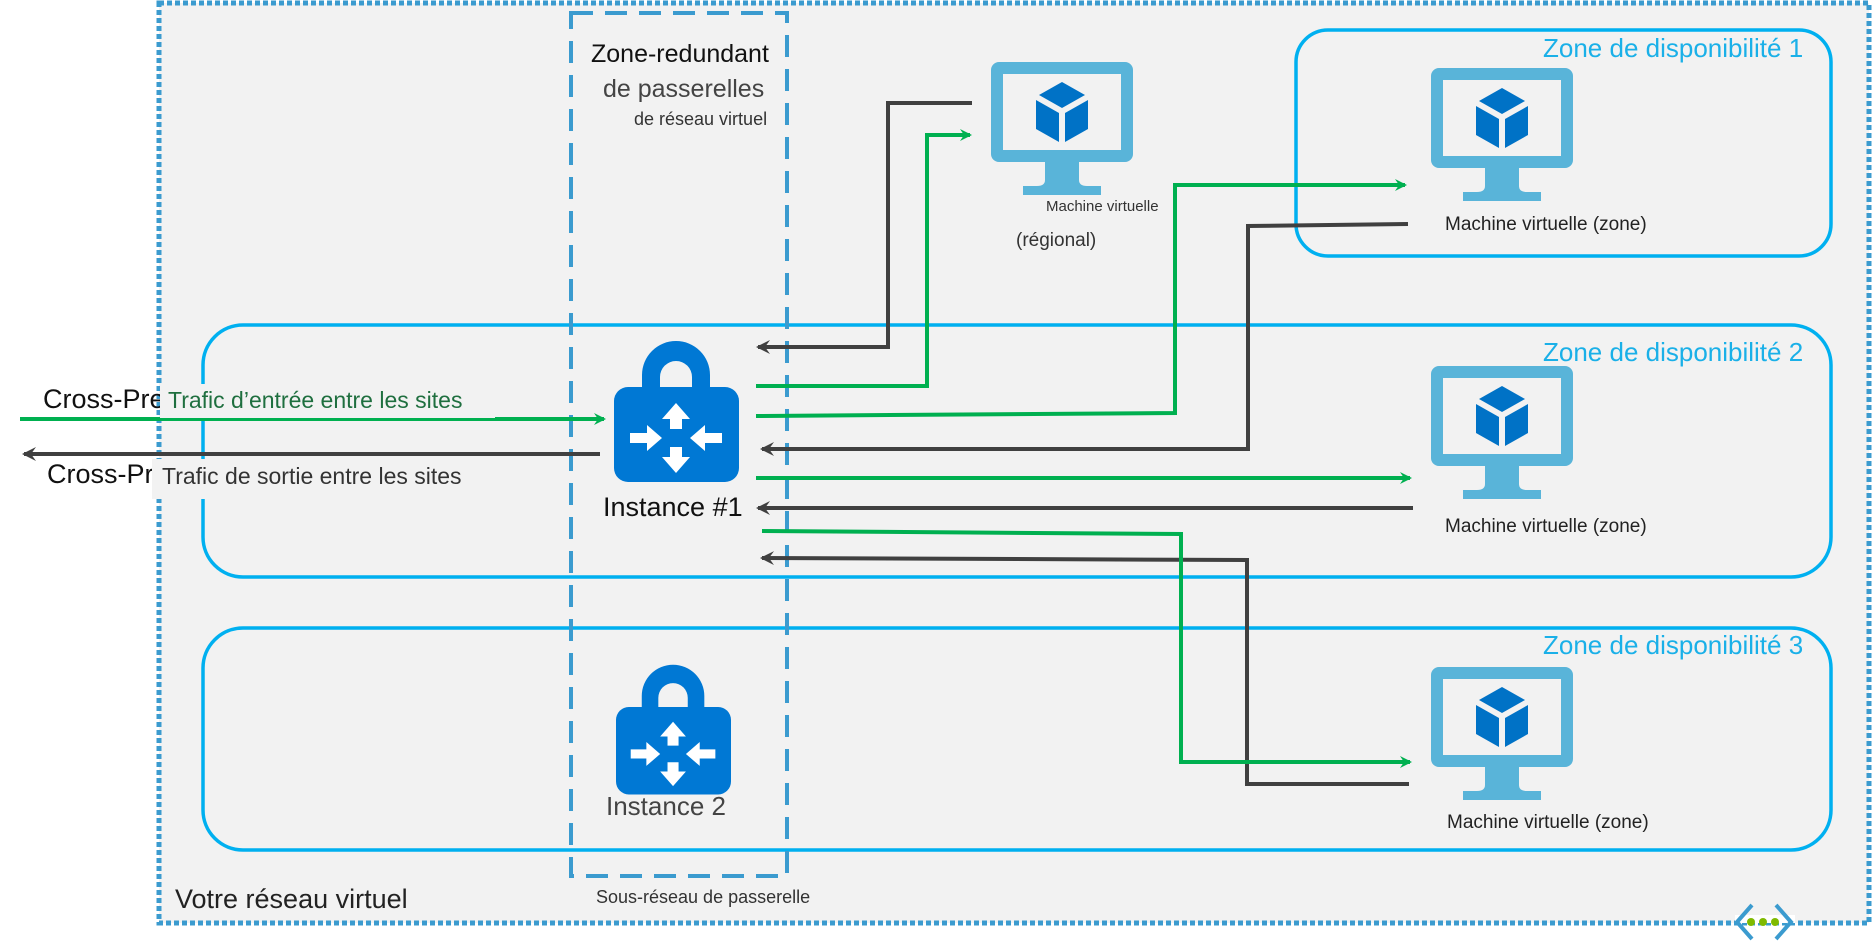 The width and height of the screenshot is (1873, 952). Describe the element at coordinates (701, 119) in the screenshot. I see `gateway-title-line3: de réseau virtuel` at that location.